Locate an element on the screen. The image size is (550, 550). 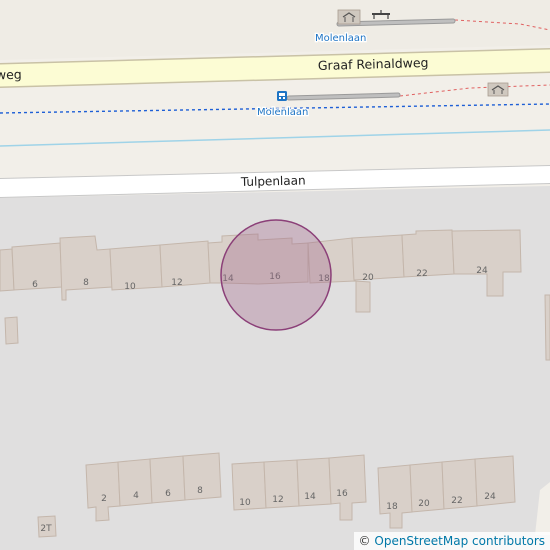
bus-stop-icon is located at coordinates (282, 96).